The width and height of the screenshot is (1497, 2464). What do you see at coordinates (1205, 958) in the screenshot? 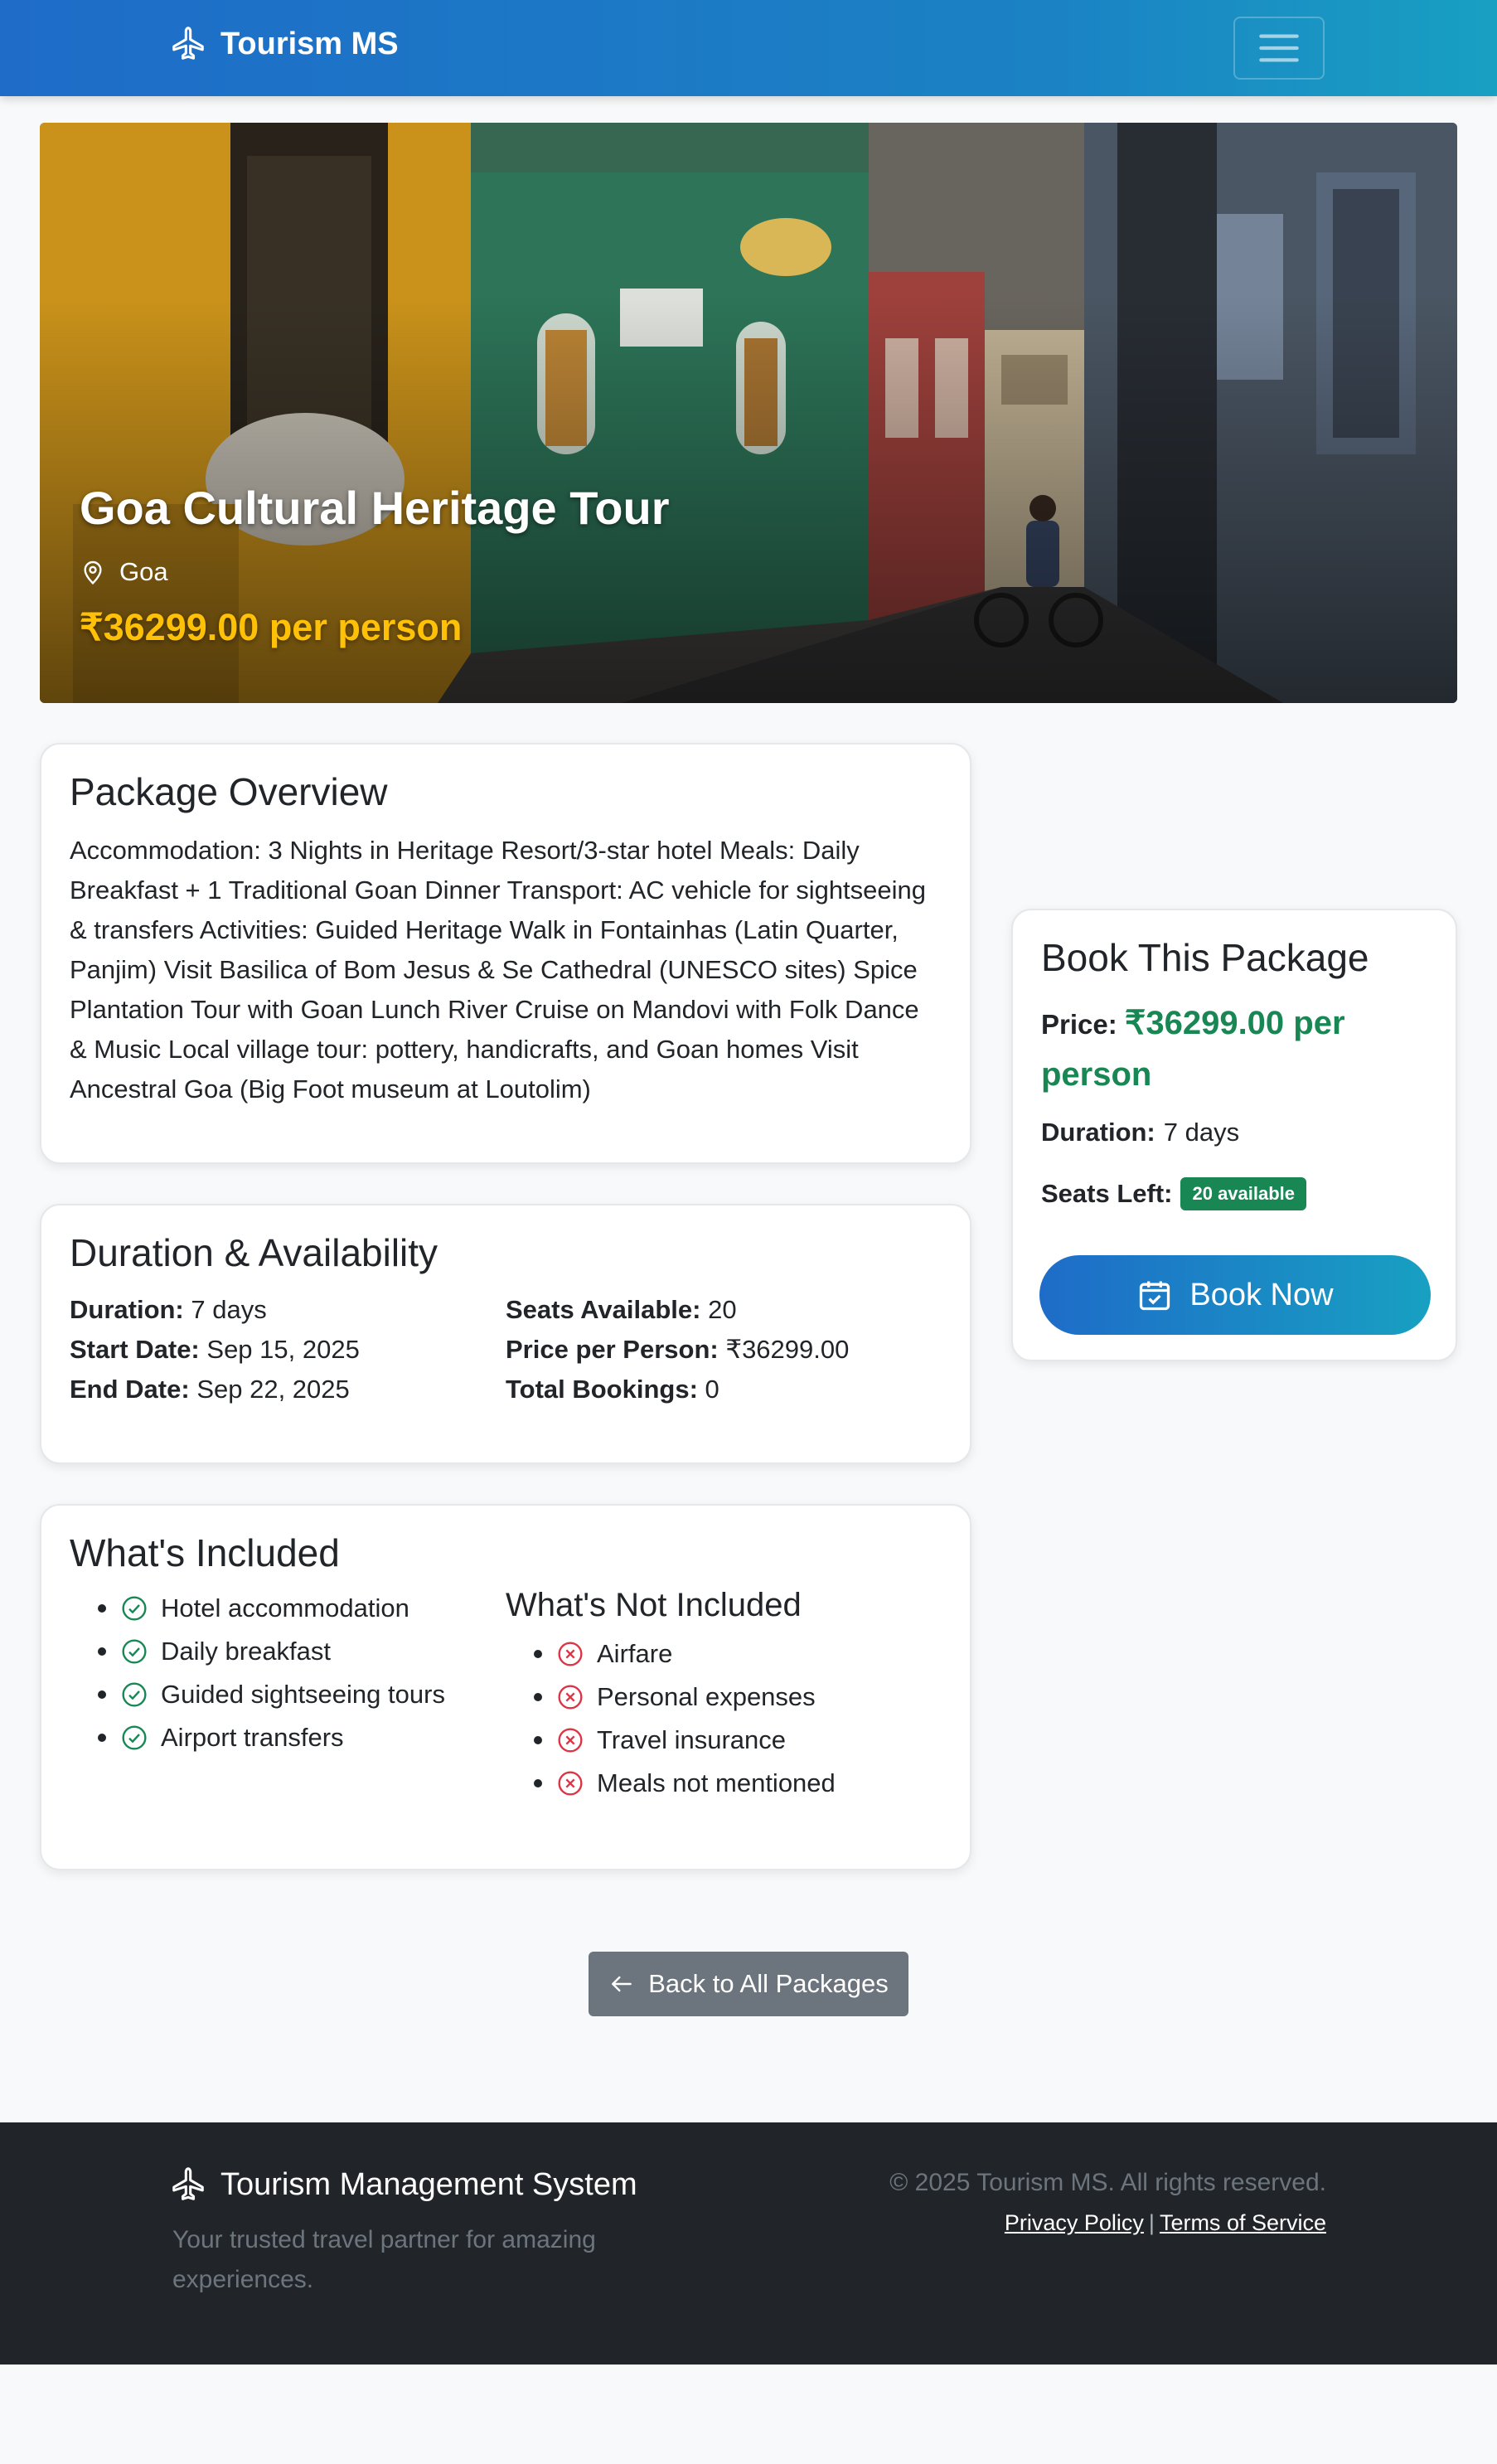
I see `booking-heading: Book This Package` at bounding box center [1205, 958].